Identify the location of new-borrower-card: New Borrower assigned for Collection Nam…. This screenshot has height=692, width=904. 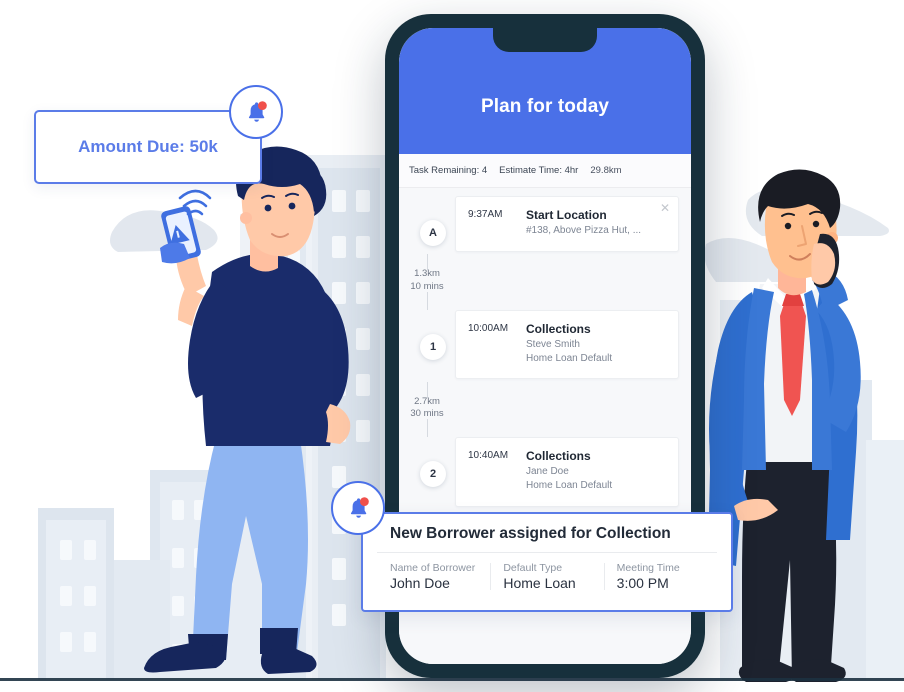
(547, 562).